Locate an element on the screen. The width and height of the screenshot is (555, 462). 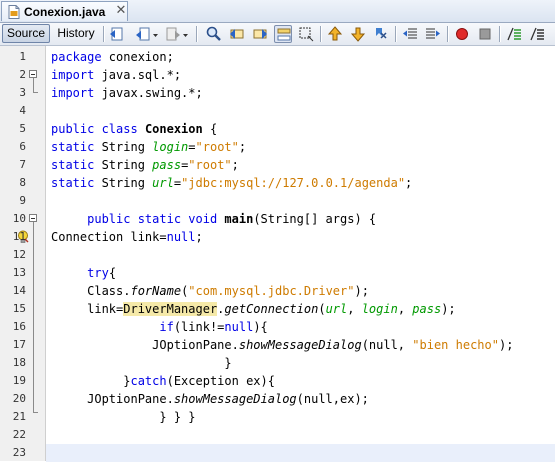
stop-macro-icon is located at coordinates (485, 34).